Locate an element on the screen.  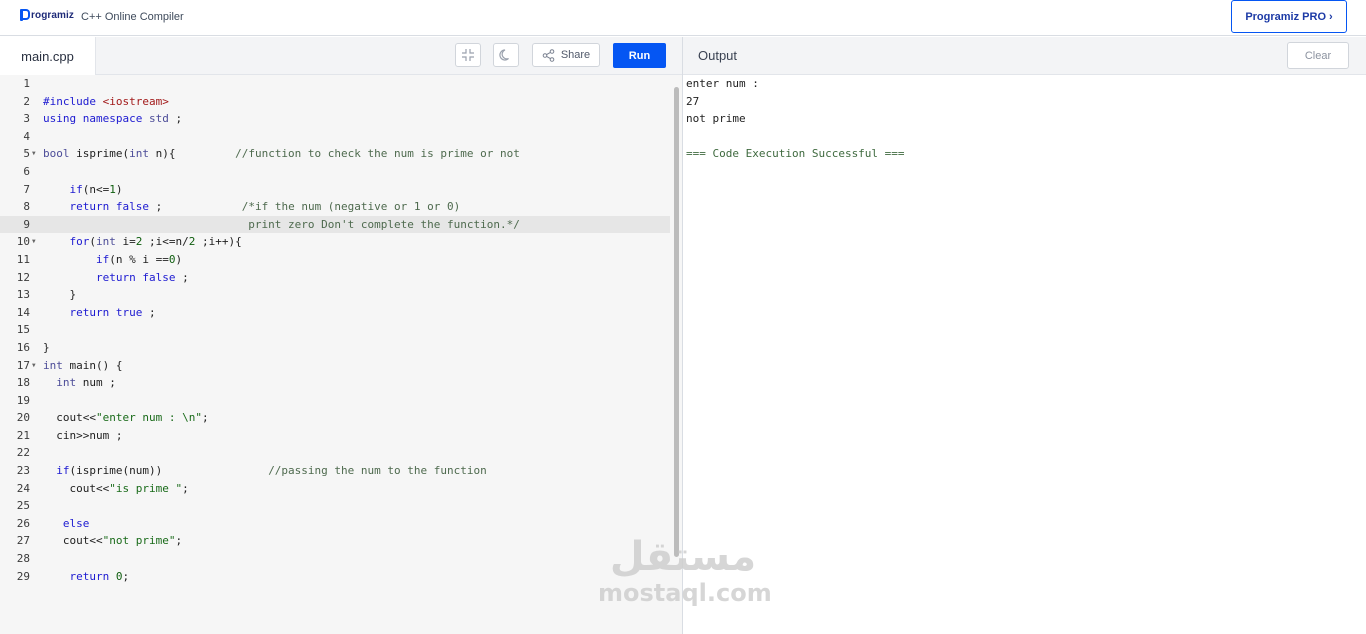
editor-scrollbar is located at coordinates (676, 322).